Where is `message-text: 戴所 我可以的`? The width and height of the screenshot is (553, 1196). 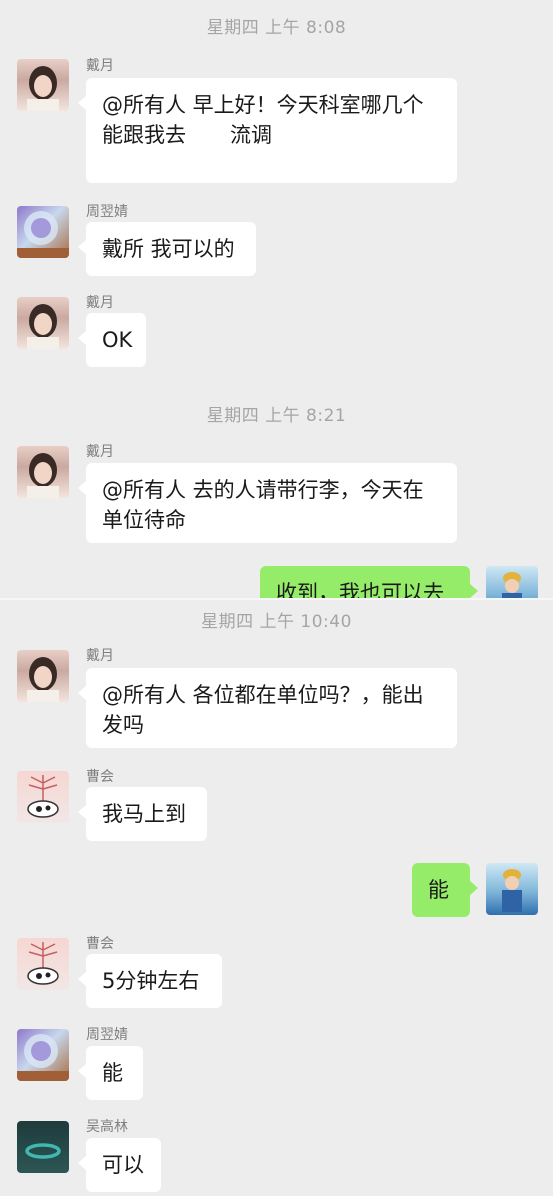
message-text: 戴所 我可以的 is located at coordinates (168, 249).